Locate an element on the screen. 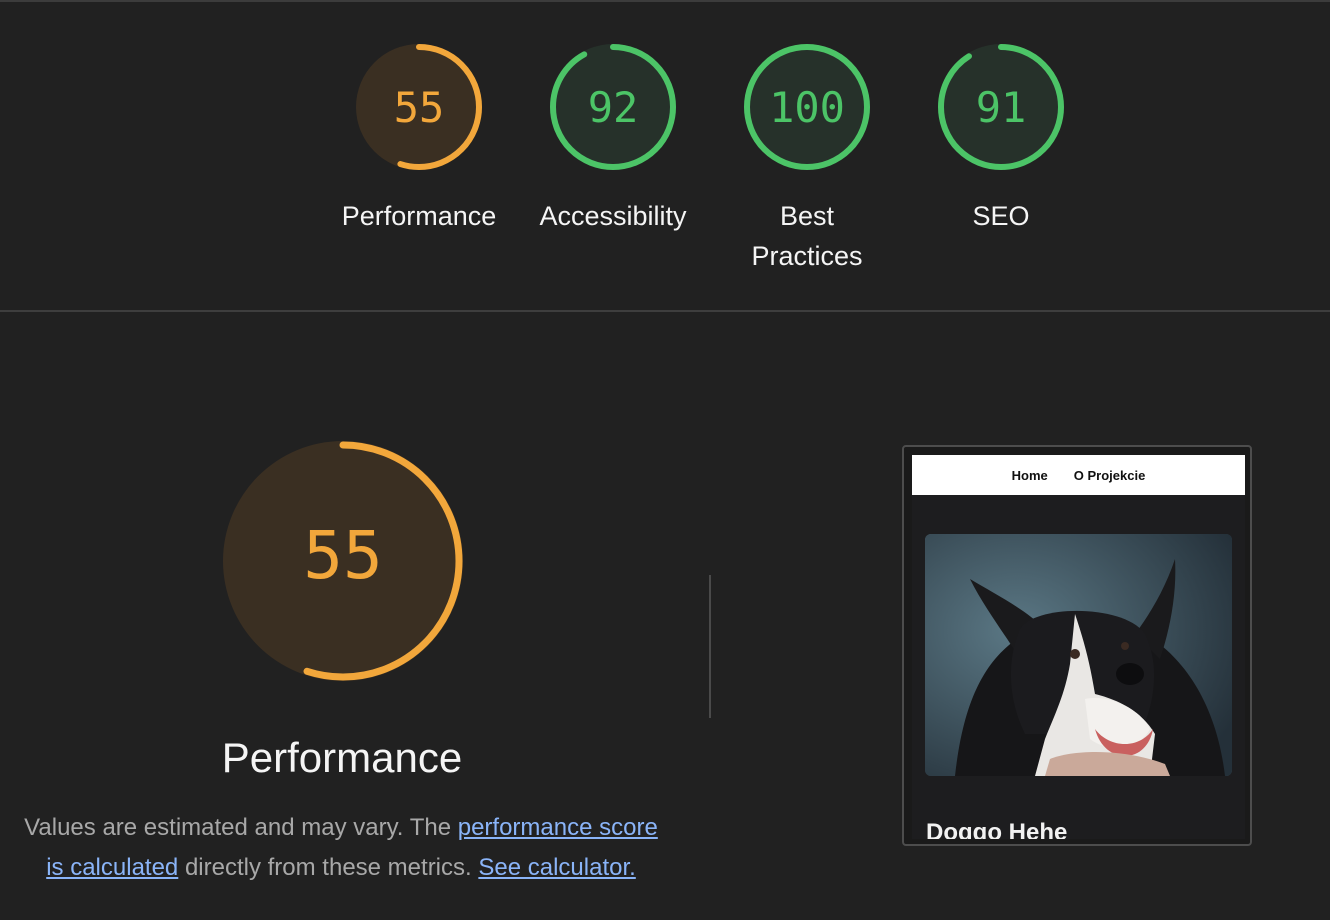 The image size is (1330, 920). thumbnail-heading: Doggo Hehe is located at coordinates (997, 829).